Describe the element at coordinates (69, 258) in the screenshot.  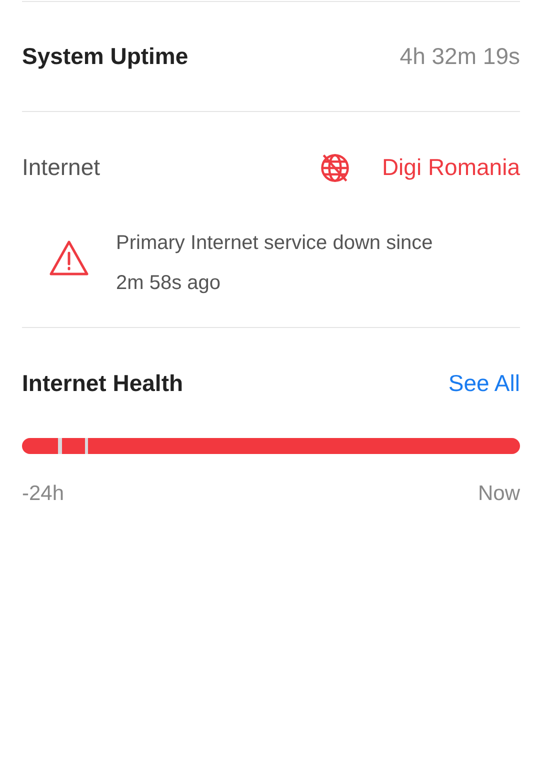
I see `warning-icon` at that location.